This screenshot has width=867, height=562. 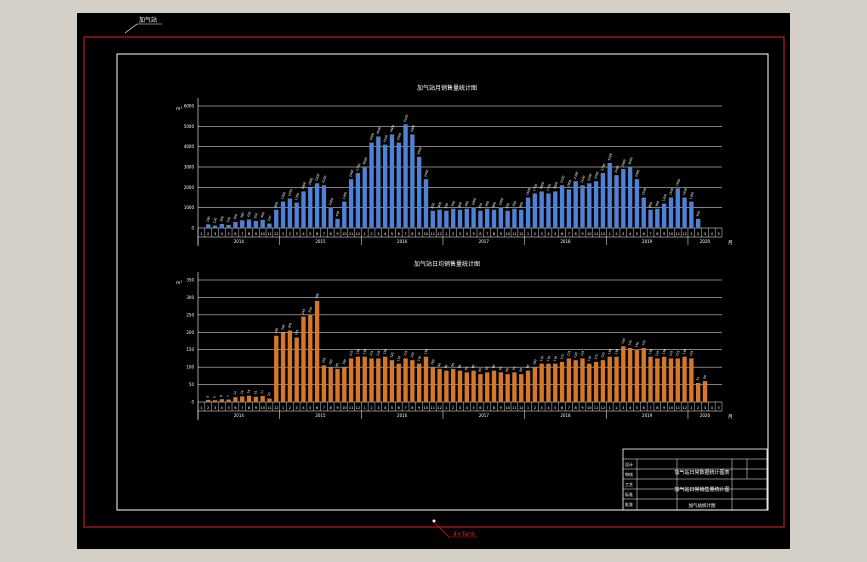 What do you see at coordinates (413, 128) in the screenshot?
I see `data-label: 4600` at bounding box center [413, 128].